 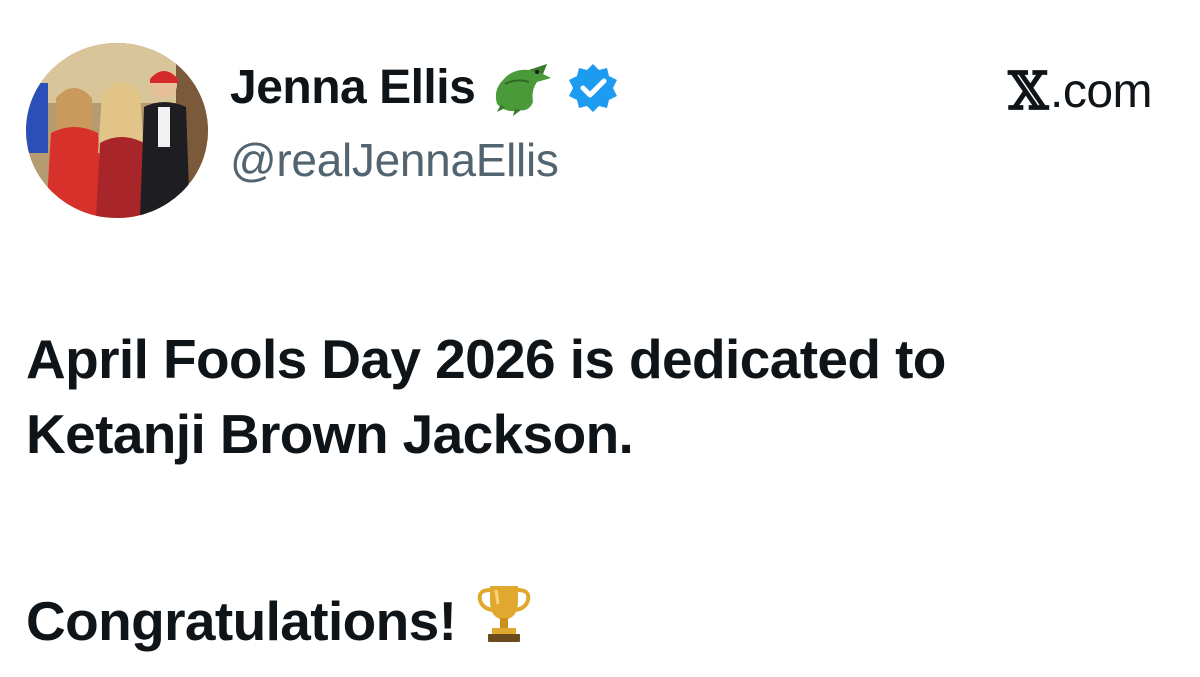 I want to click on verified-badge-icon, so click(x=593, y=88).